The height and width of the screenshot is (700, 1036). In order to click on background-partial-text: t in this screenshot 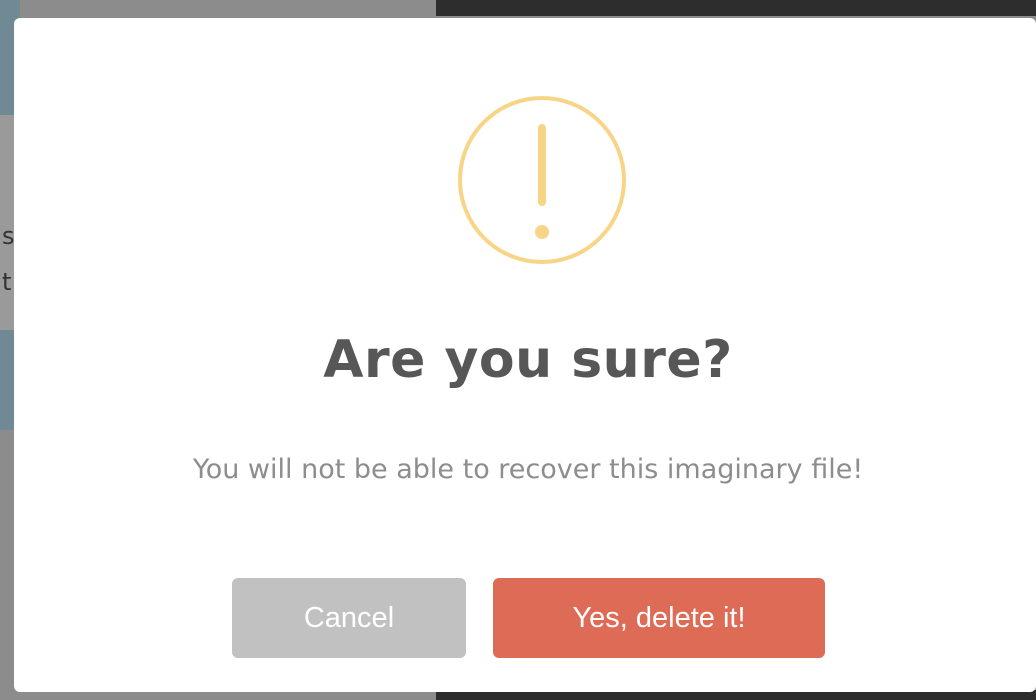, I will do `click(7, 282)`.